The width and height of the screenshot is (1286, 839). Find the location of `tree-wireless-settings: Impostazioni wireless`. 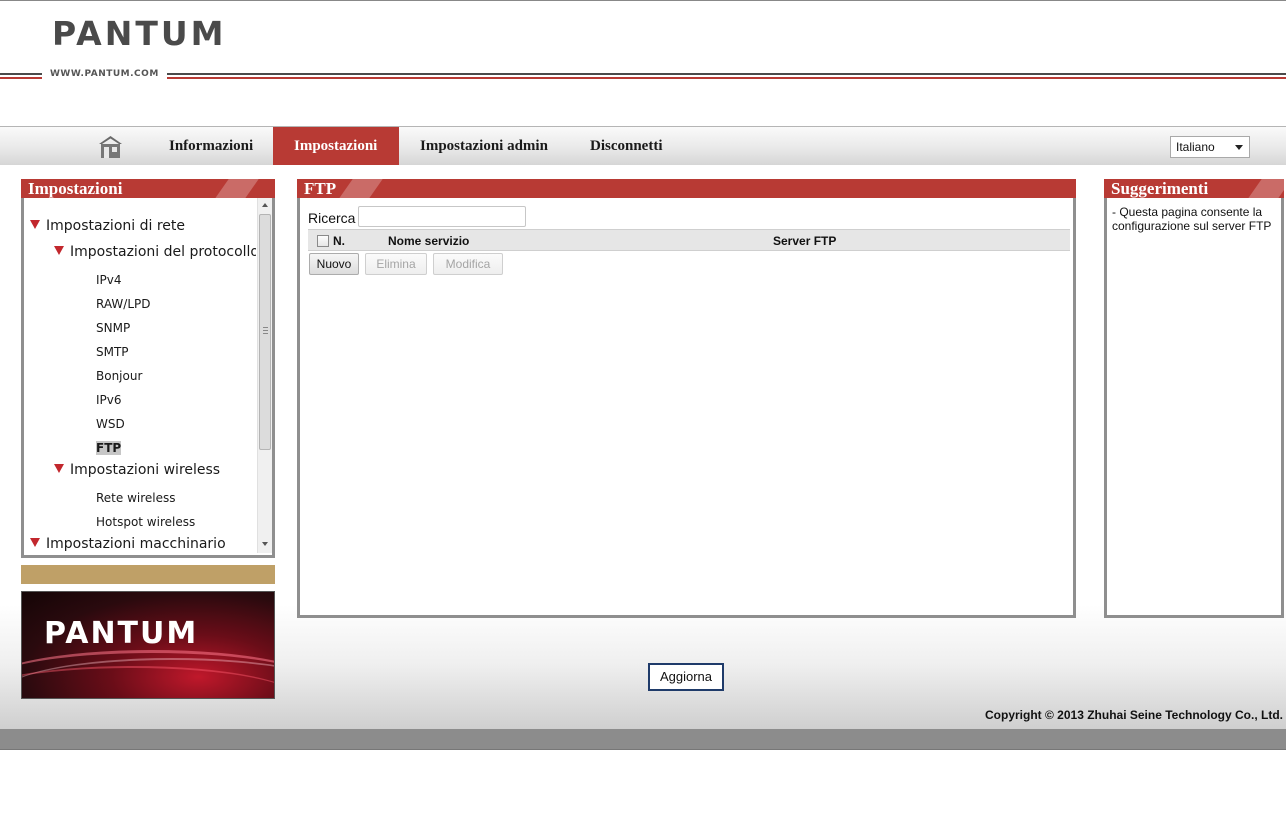

tree-wireless-settings: Impostazioni wireless is located at coordinates (137, 470).